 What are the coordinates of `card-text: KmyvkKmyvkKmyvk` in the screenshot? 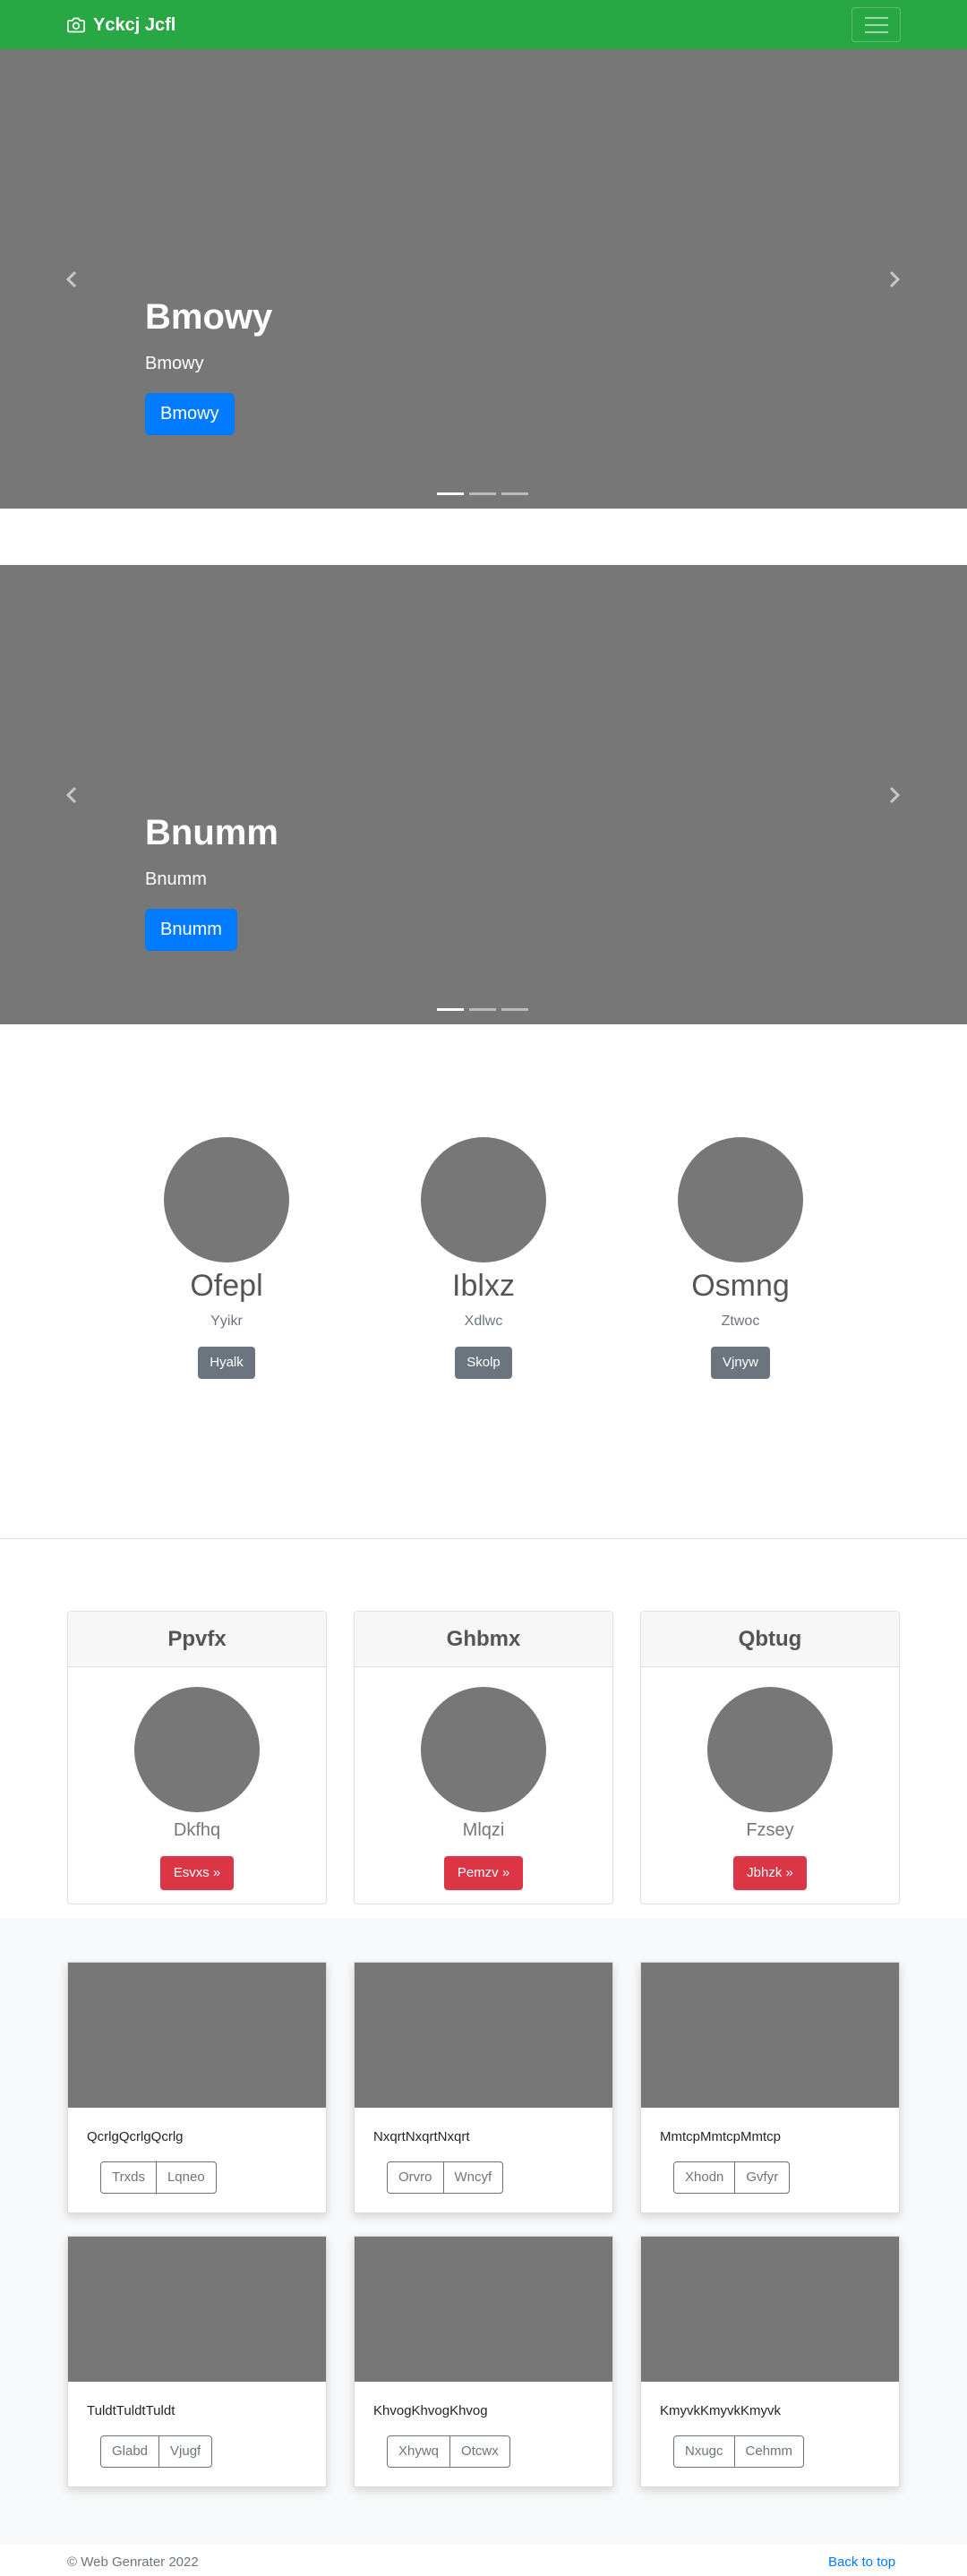 It's located at (720, 2410).